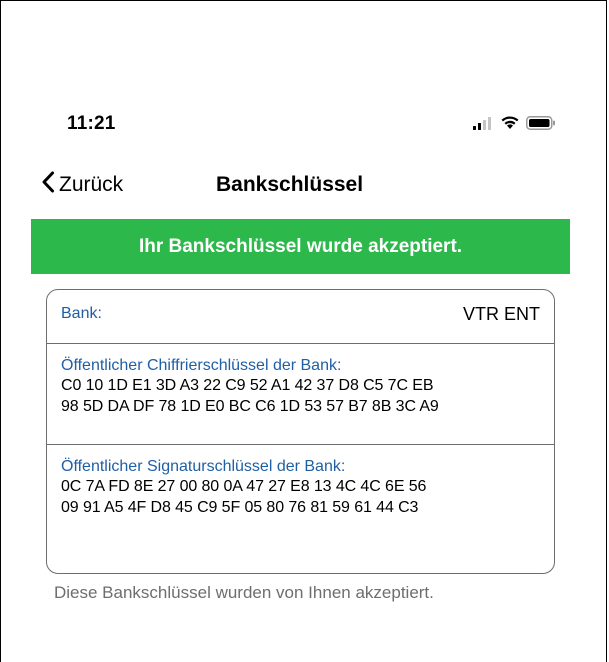 This screenshot has width=609, height=662. What do you see at coordinates (81, 313) in the screenshot?
I see `bank-label: Bank:` at bounding box center [81, 313].